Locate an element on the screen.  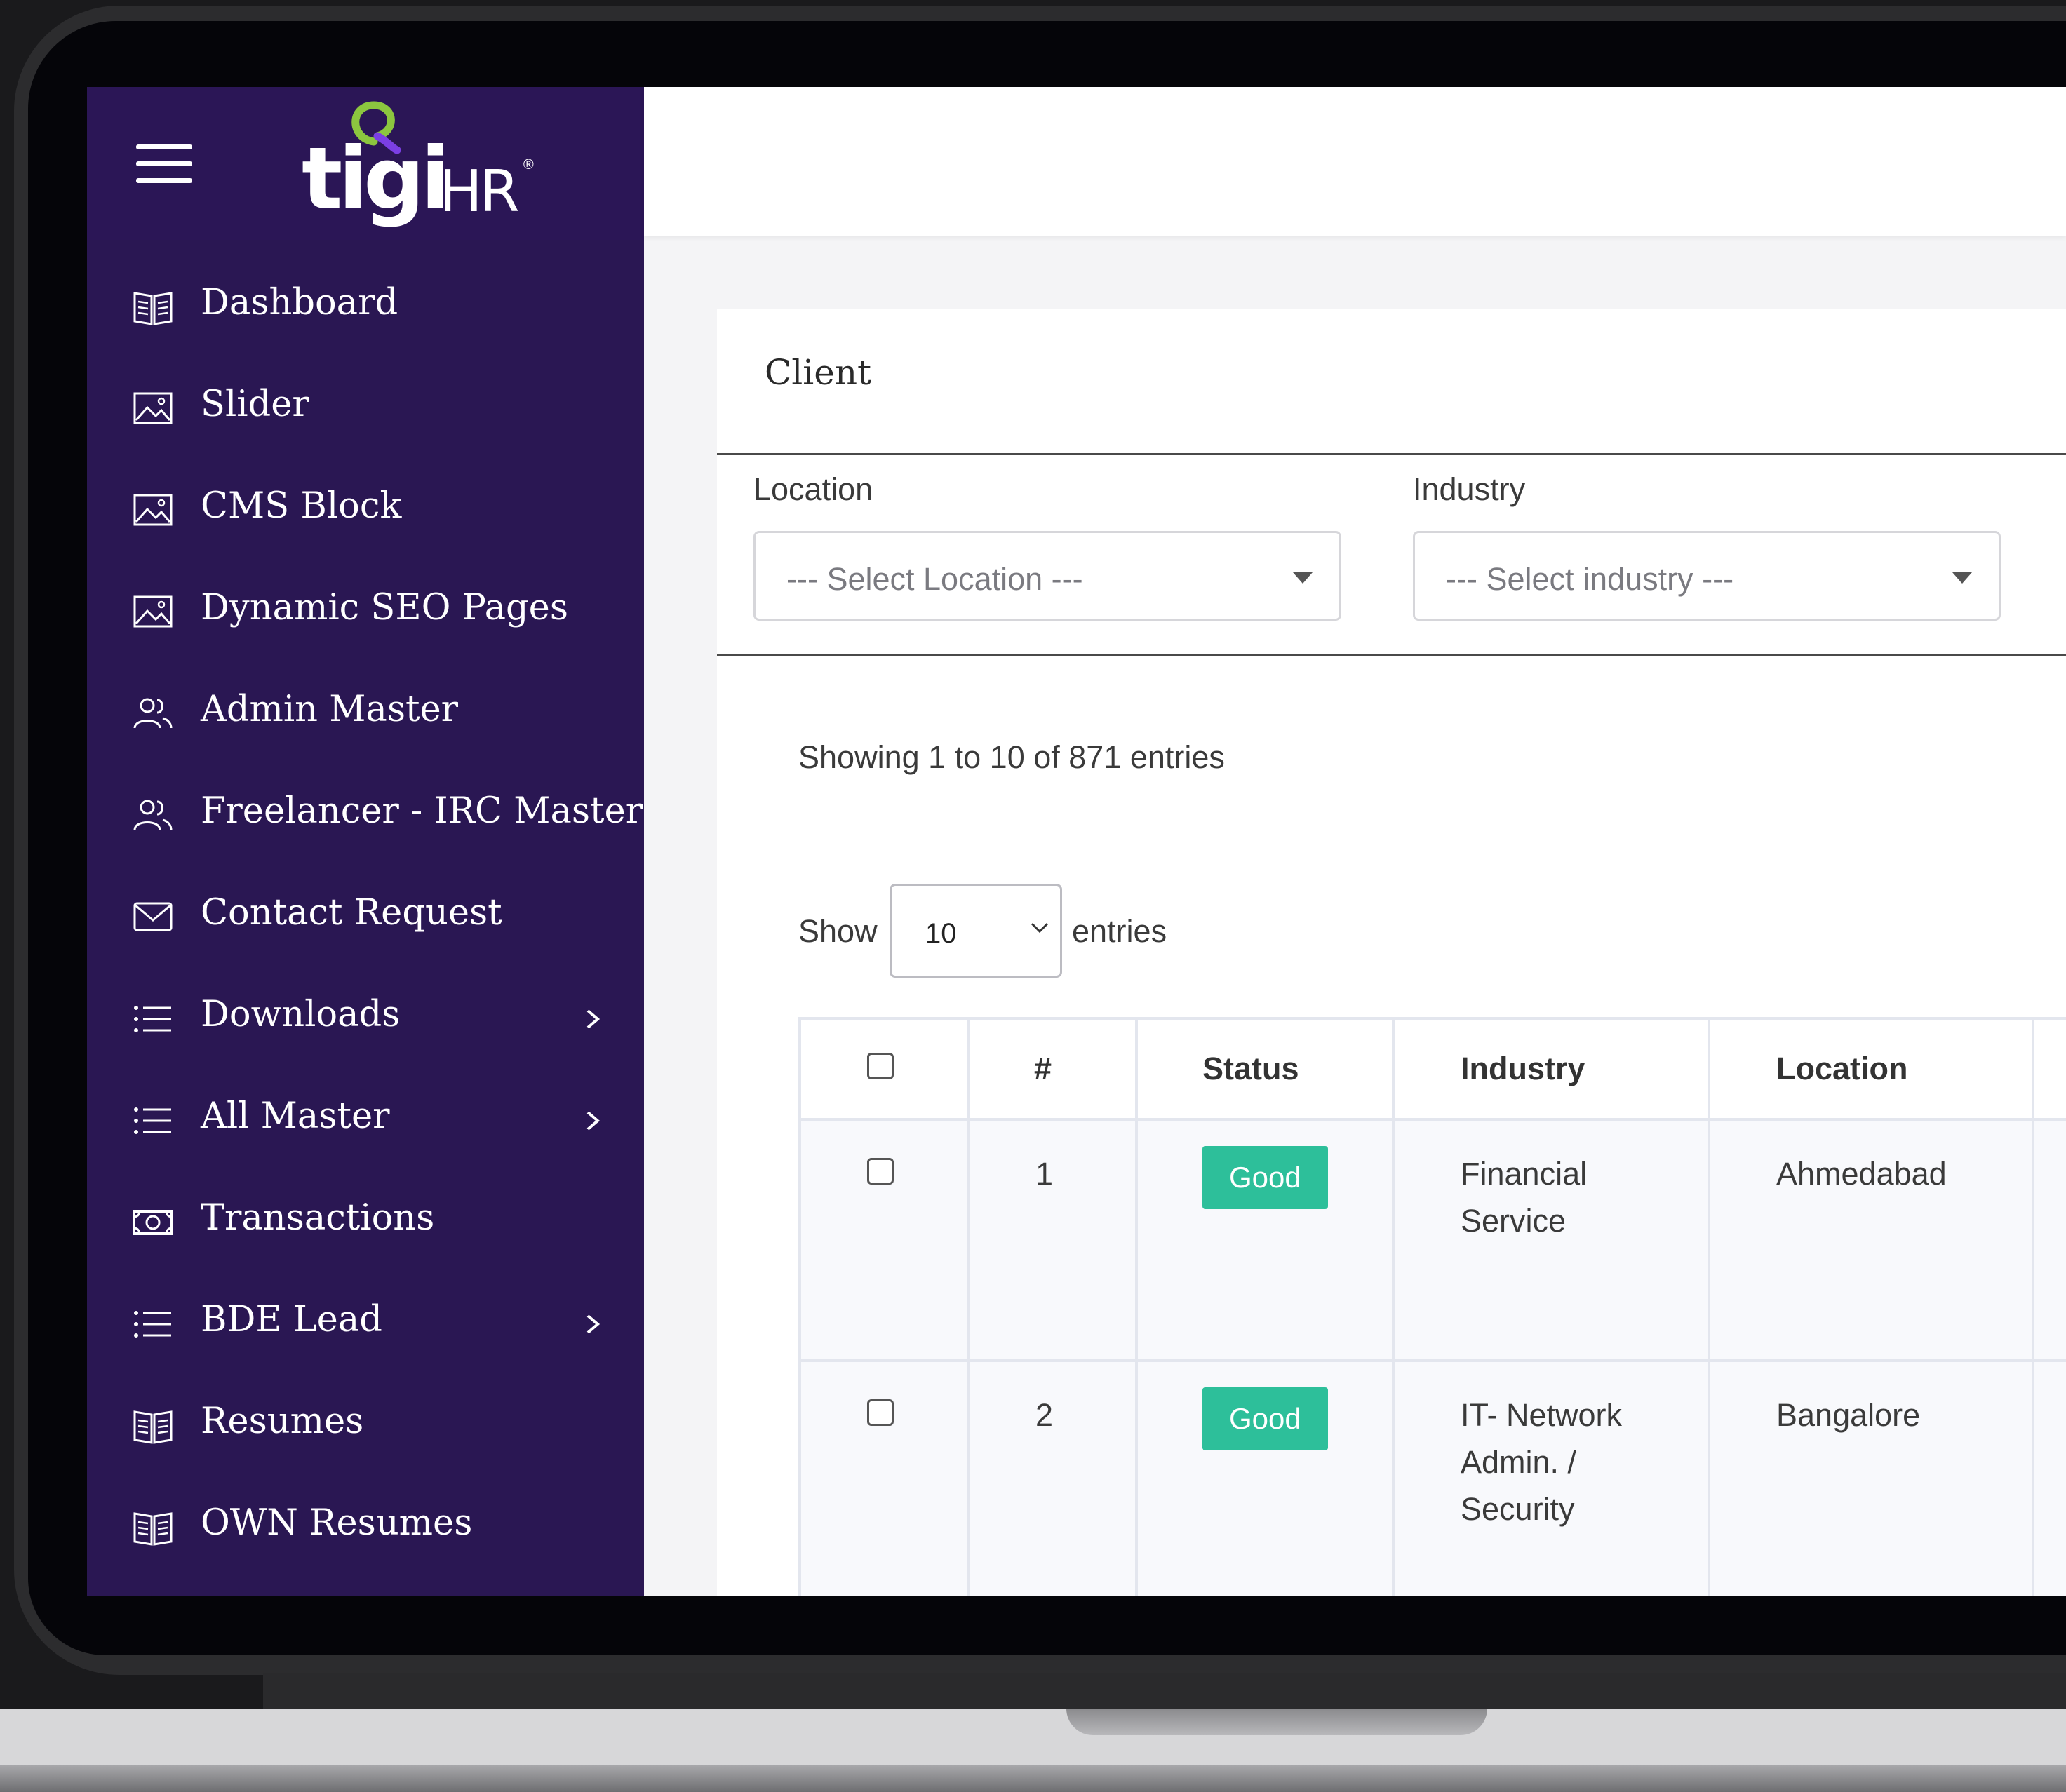
chevron-down-icon is located at coordinates (1040, 928).